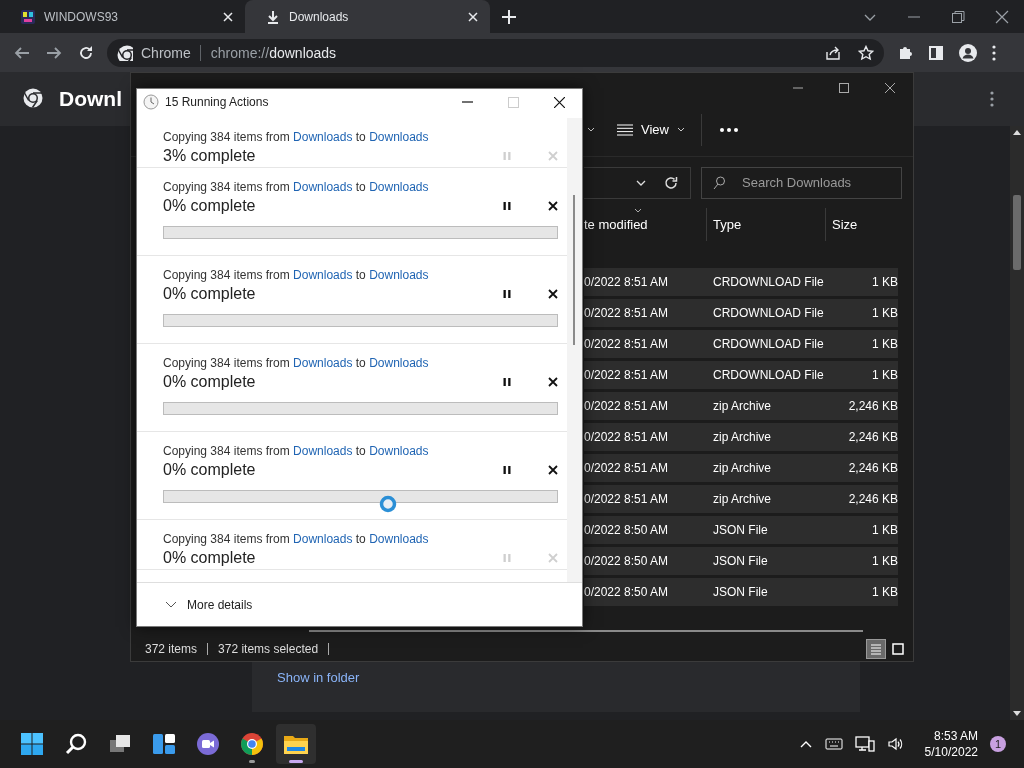  I want to click on site-chip: Chrome, so click(159, 52).